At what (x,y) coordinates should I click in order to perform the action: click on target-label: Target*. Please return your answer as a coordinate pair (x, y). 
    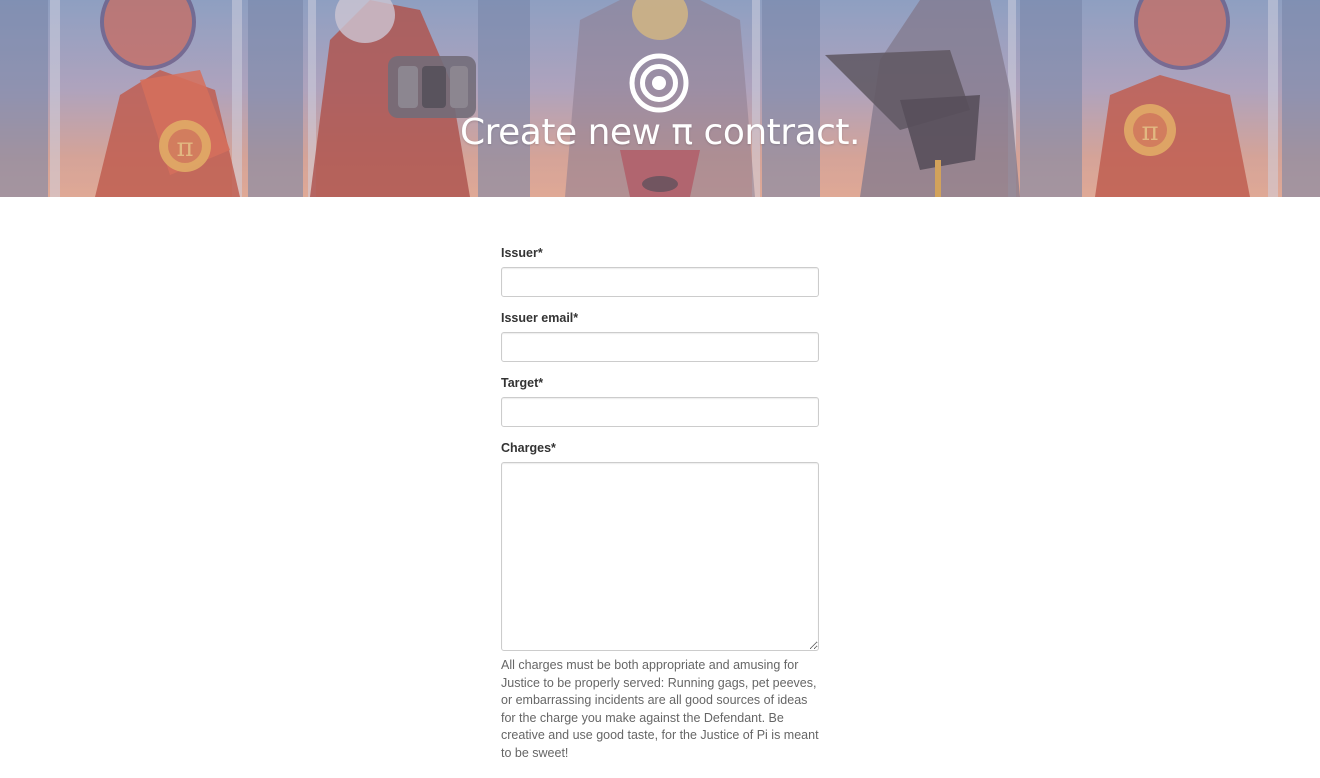
    Looking at the image, I should click on (522, 383).